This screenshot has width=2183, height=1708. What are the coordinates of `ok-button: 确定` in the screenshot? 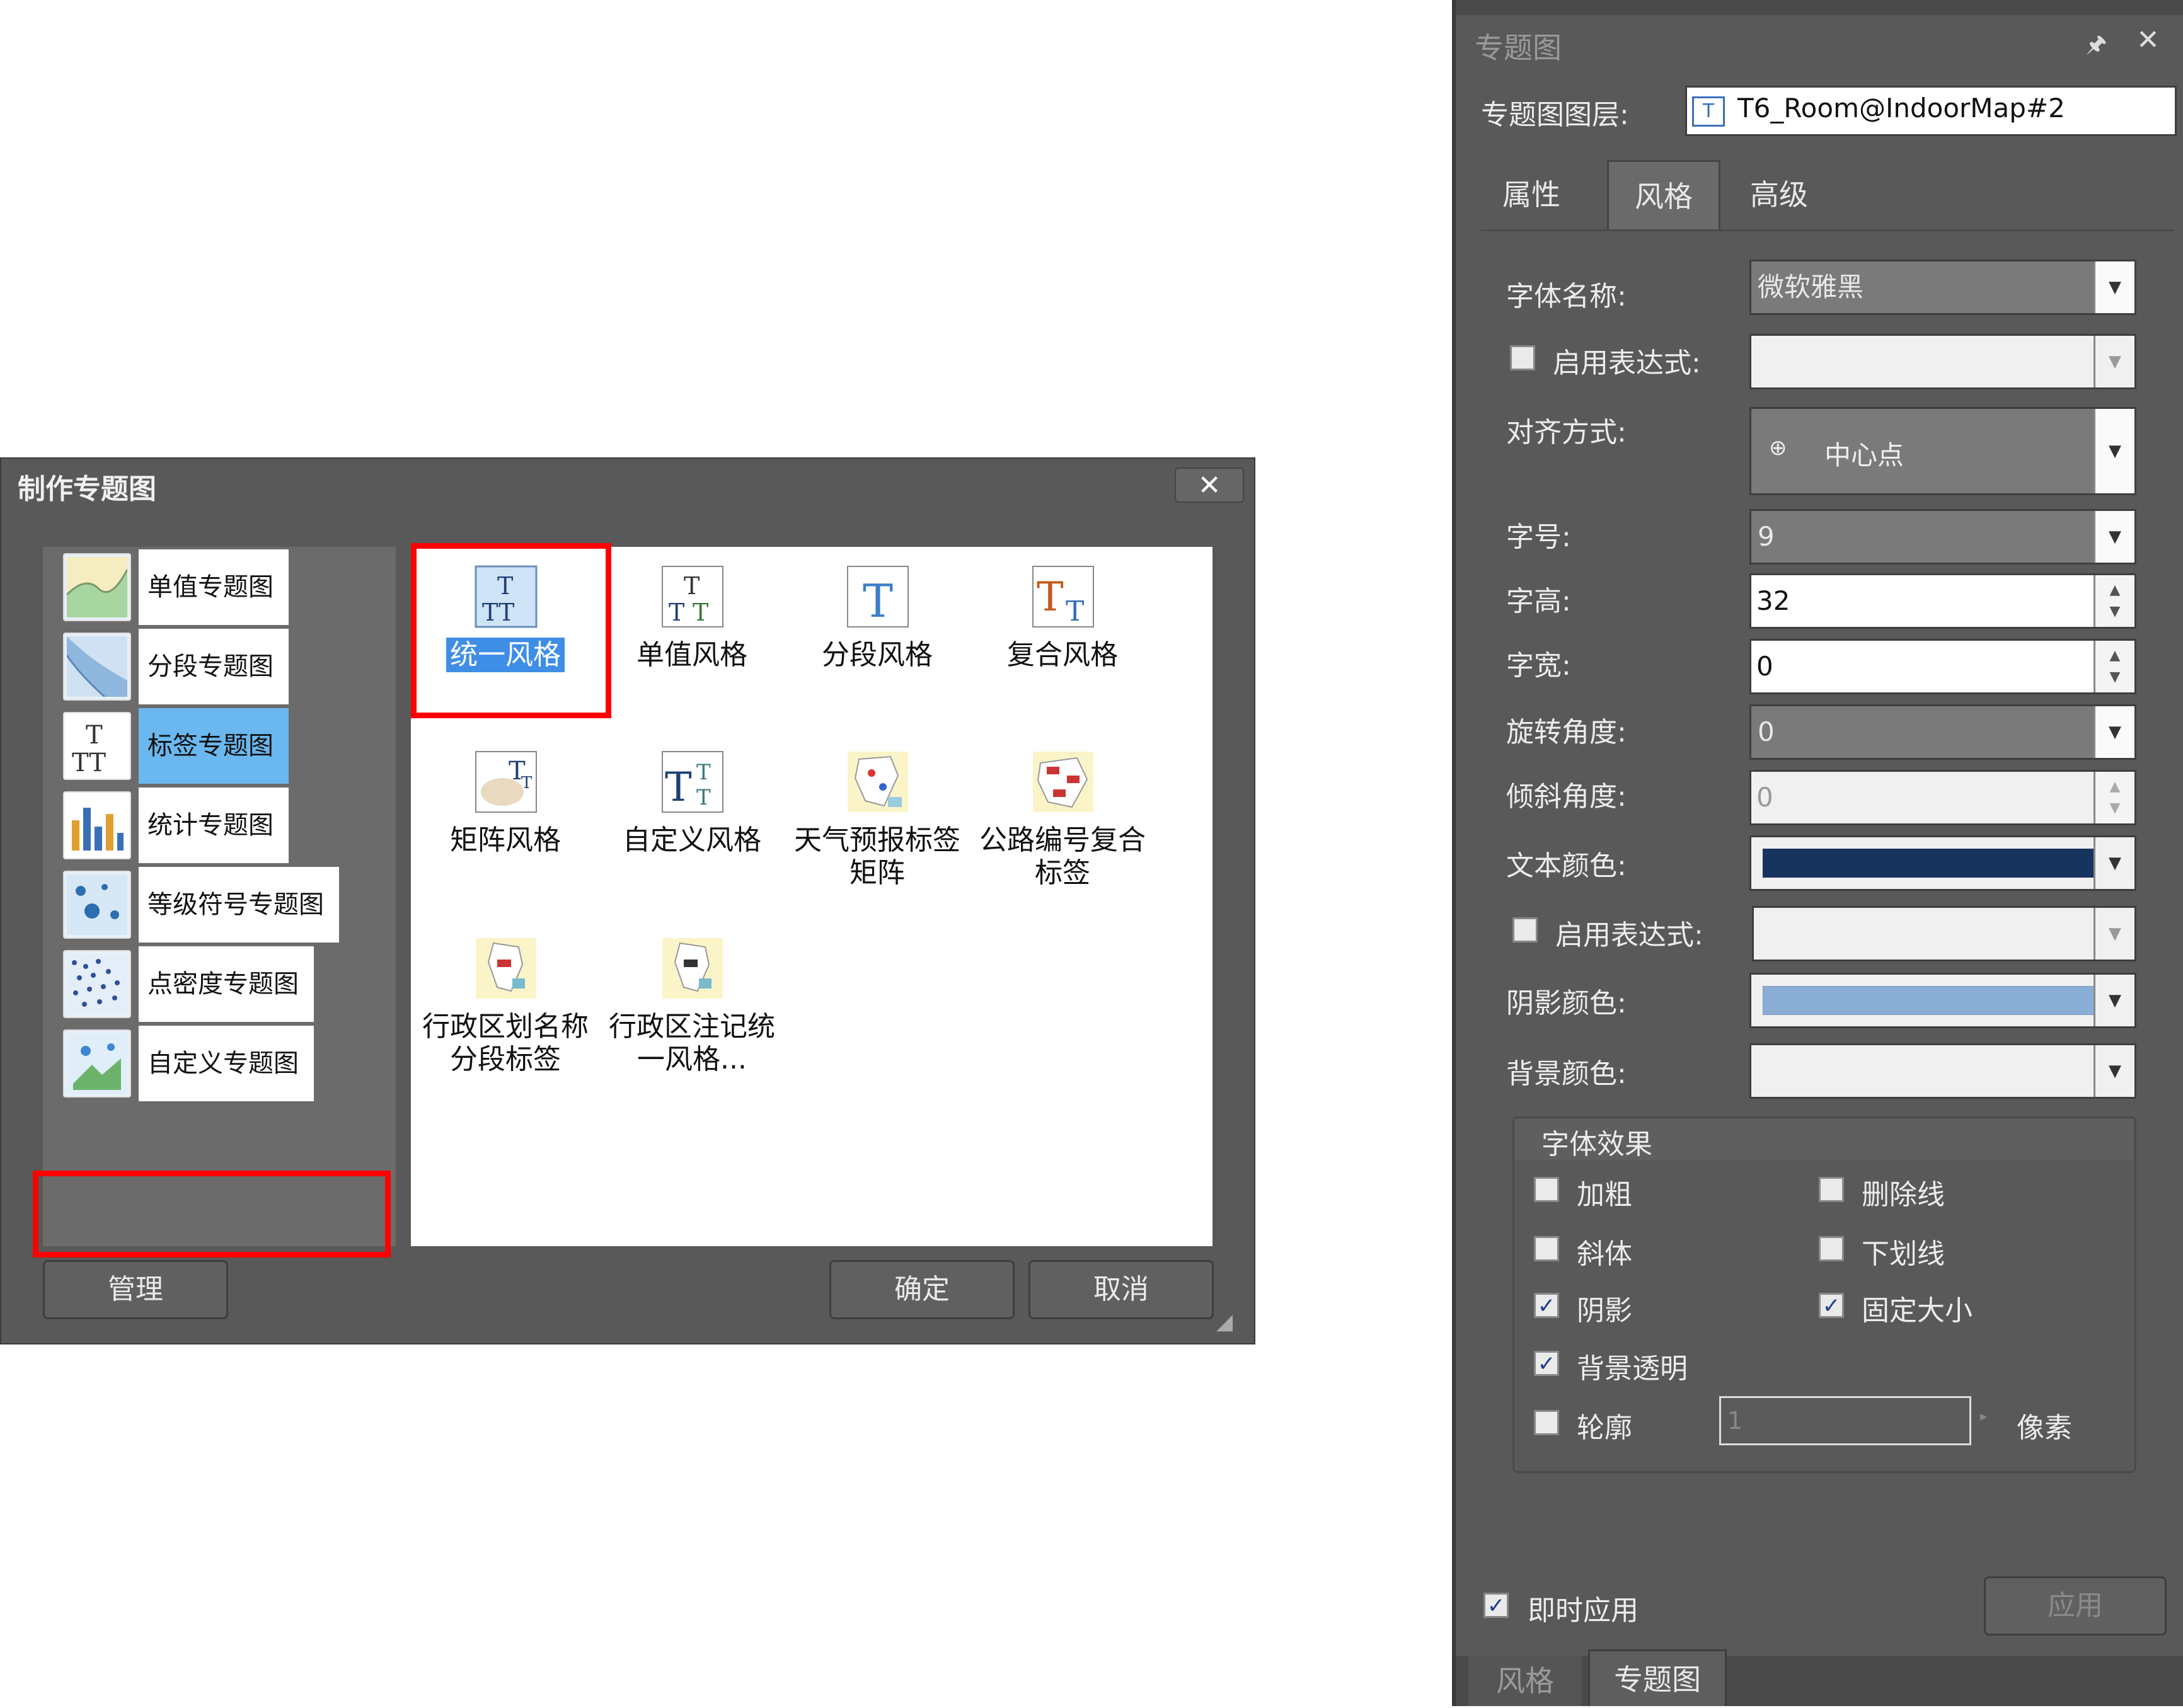 It's located at (922, 1289).